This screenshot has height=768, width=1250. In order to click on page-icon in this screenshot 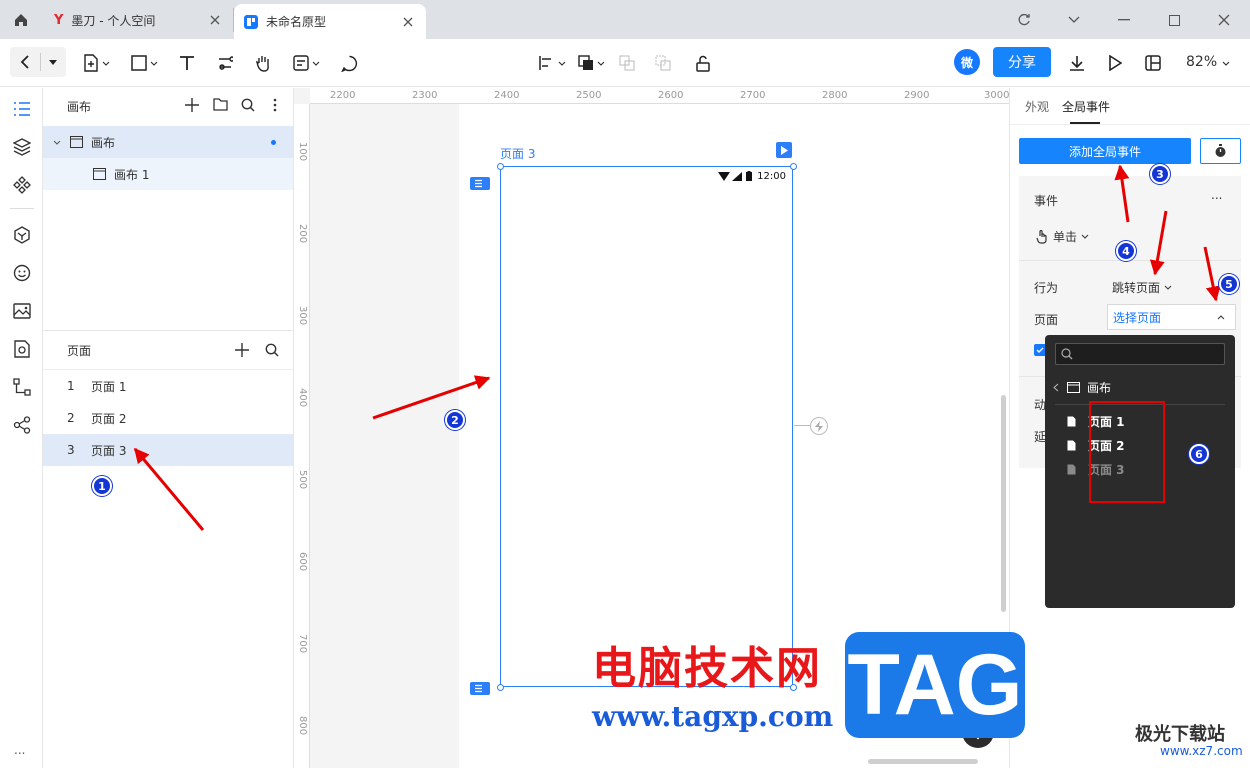, I will do `click(1071, 469)`.